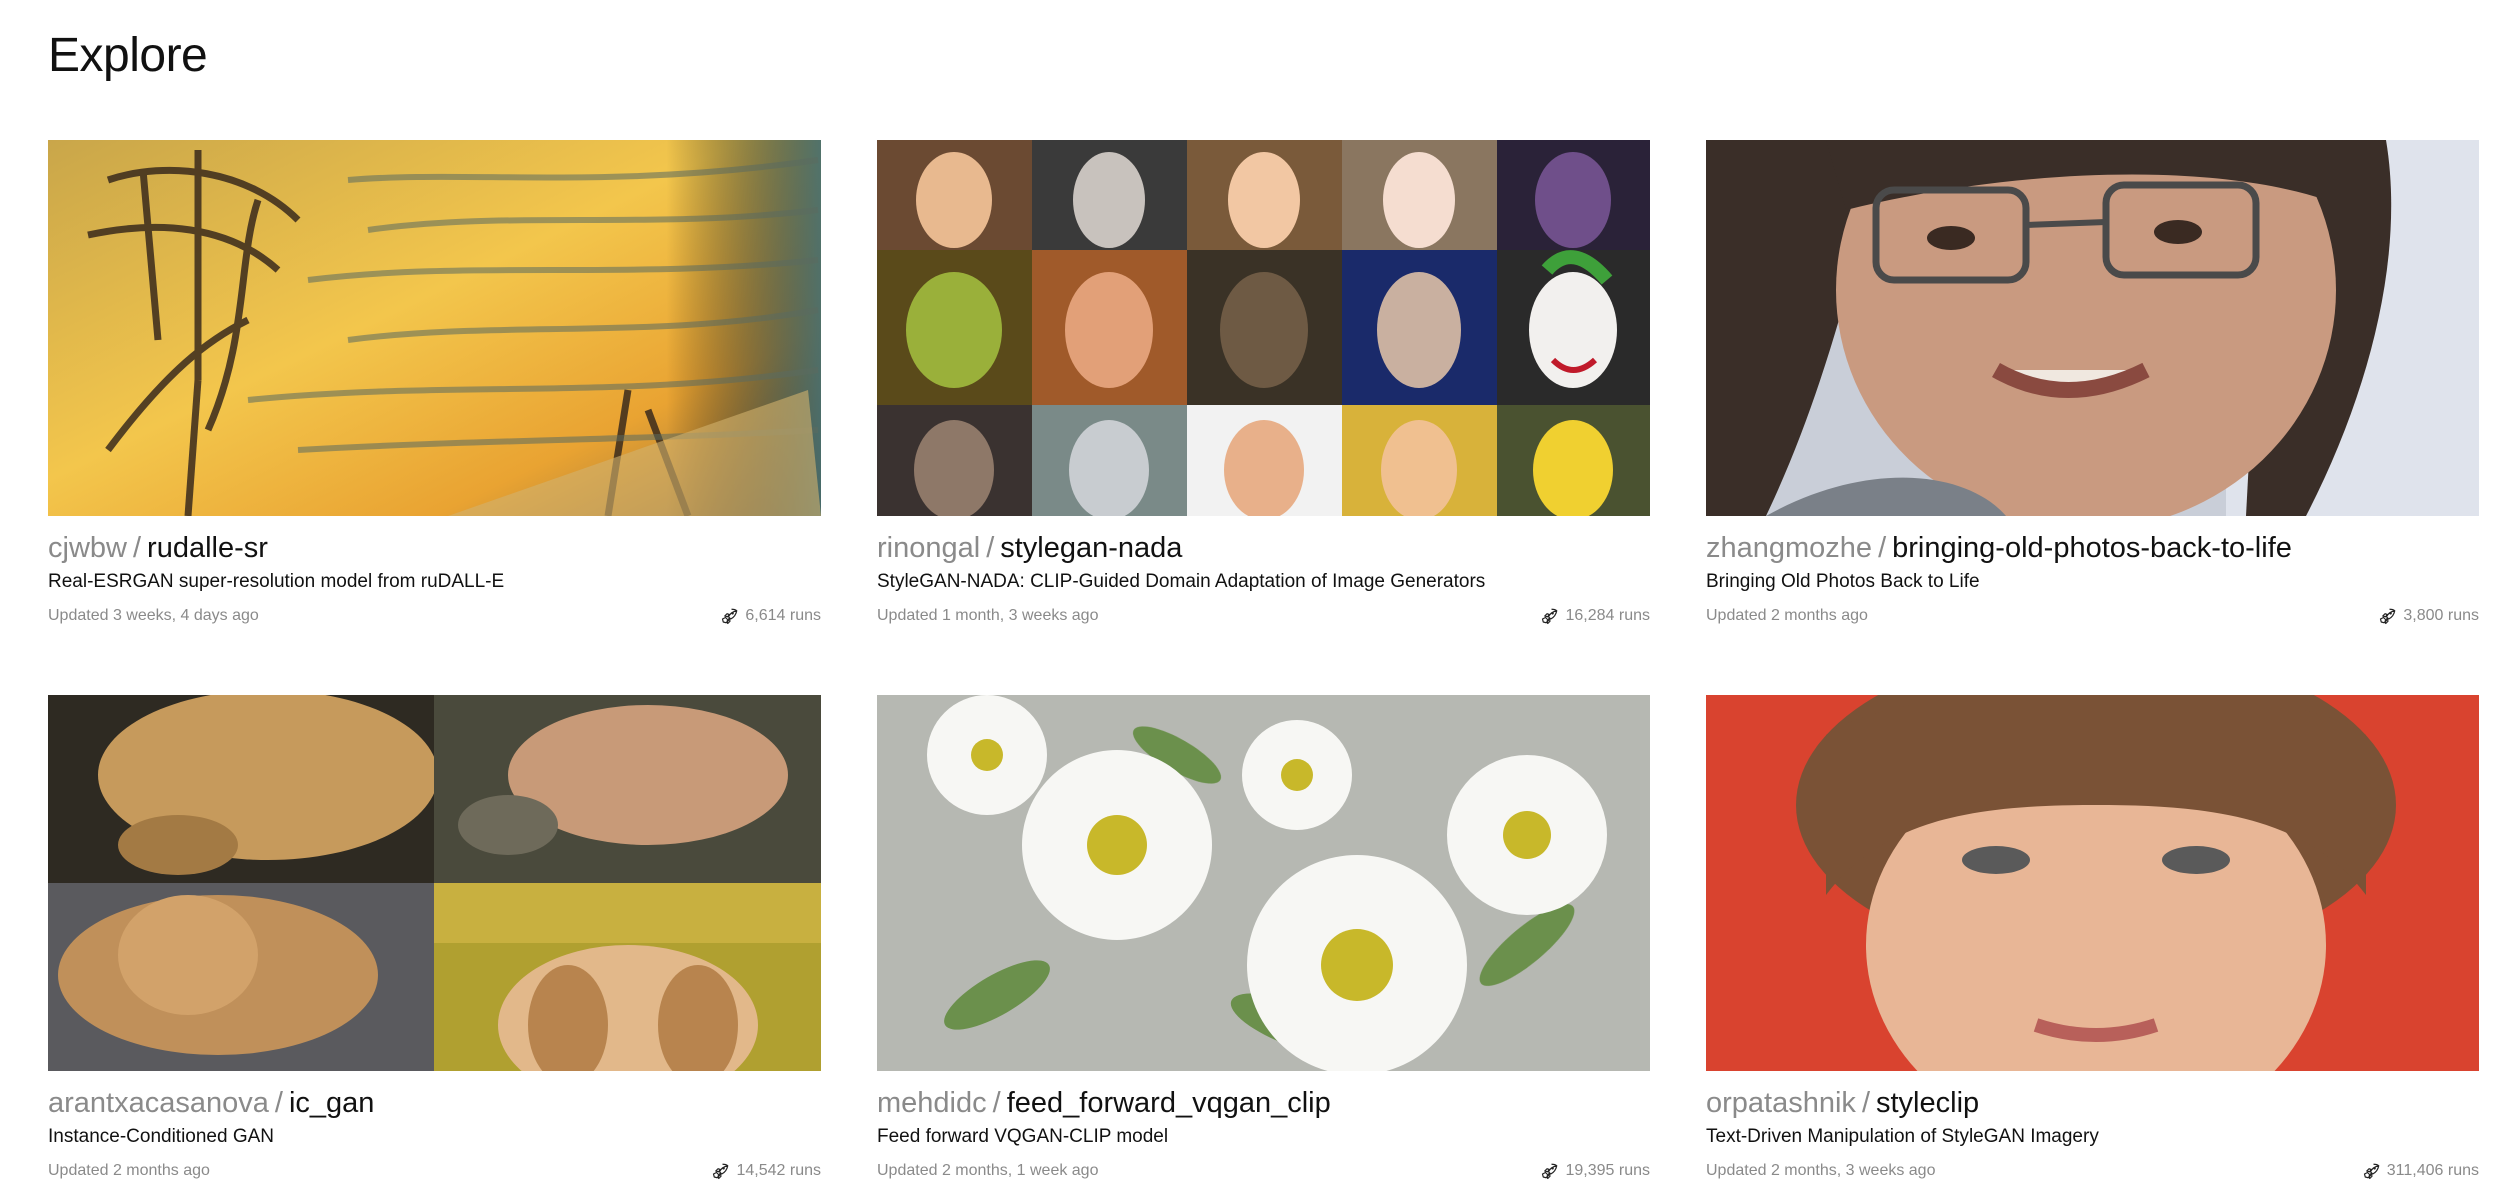  Describe the element at coordinates (1821, 1170) in the screenshot. I see `updated-time: Updated 2 months, 3 weeks ago` at that location.